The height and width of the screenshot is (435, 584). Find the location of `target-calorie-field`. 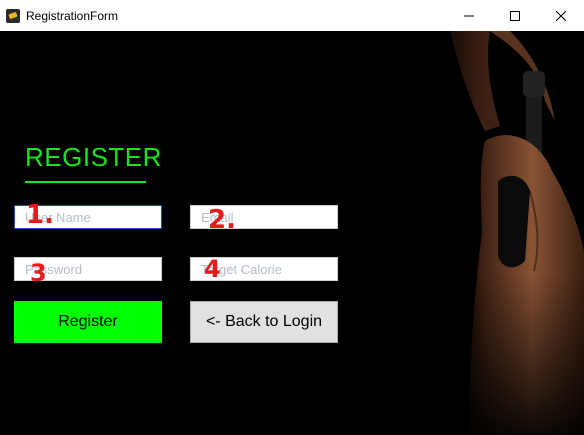

target-calorie-field is located at coordinates (264, 269).